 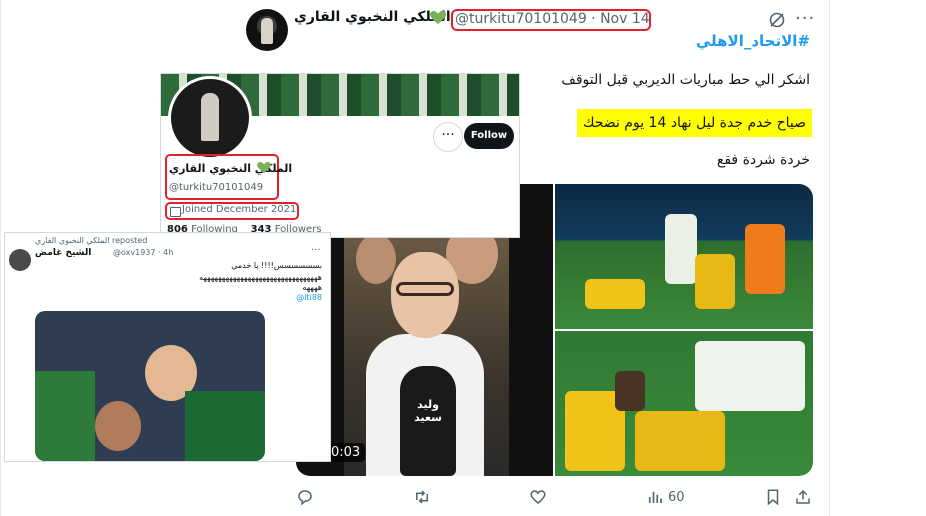 I want to click on bookmark-icon, so click(x=773, y=497).